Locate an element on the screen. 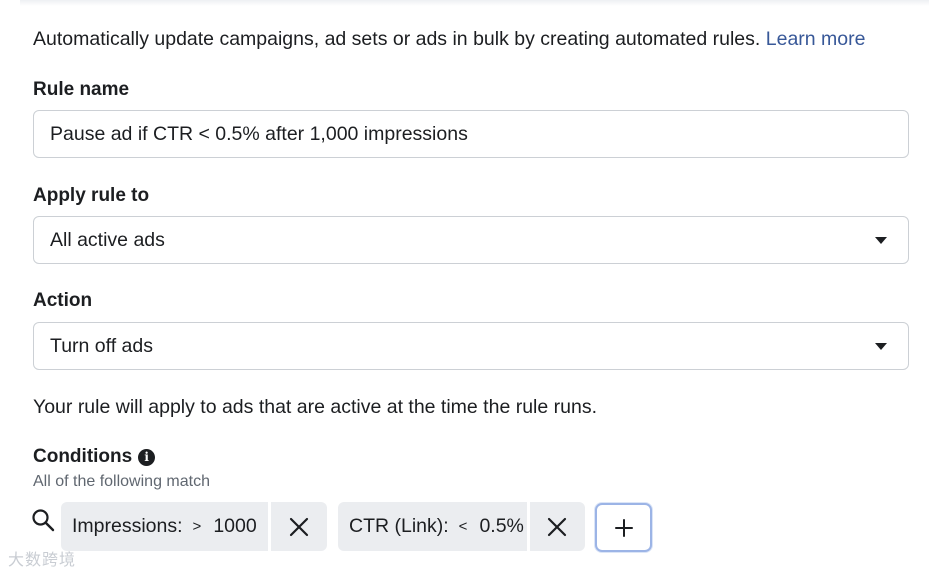 Image resolution: width=929 pixels, height=576 pixels. condition-chip-ctr: CTR (Link): < 0.5% is located at coordinates (461, 526).